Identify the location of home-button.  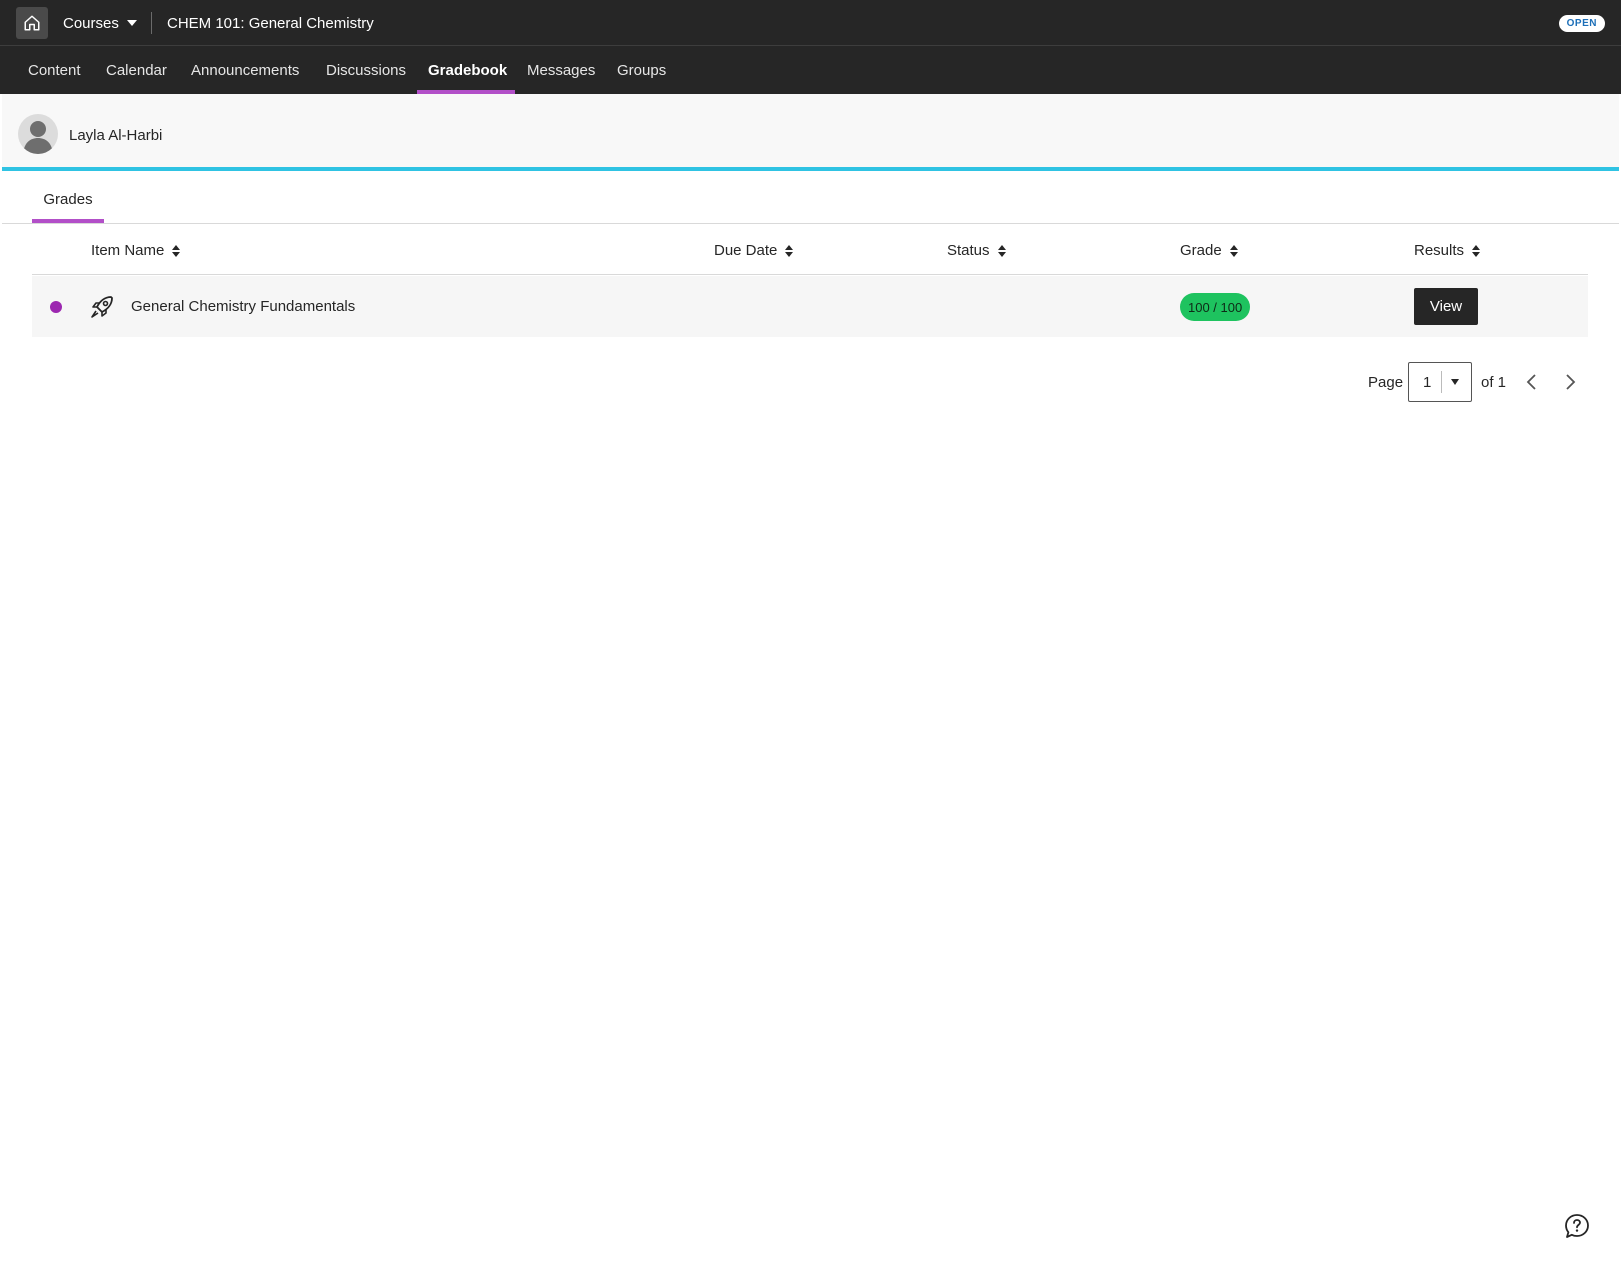
(32, 23).